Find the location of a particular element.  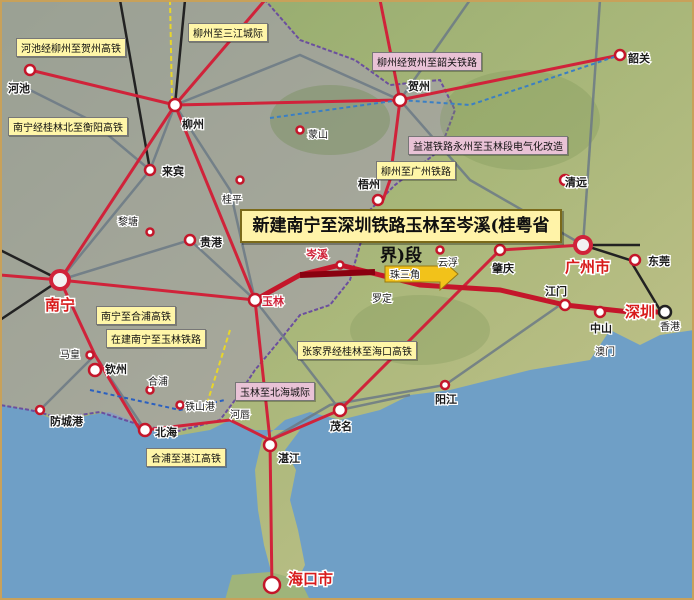

label-qingyuan: 清远 is located at coordinates (576, 182).